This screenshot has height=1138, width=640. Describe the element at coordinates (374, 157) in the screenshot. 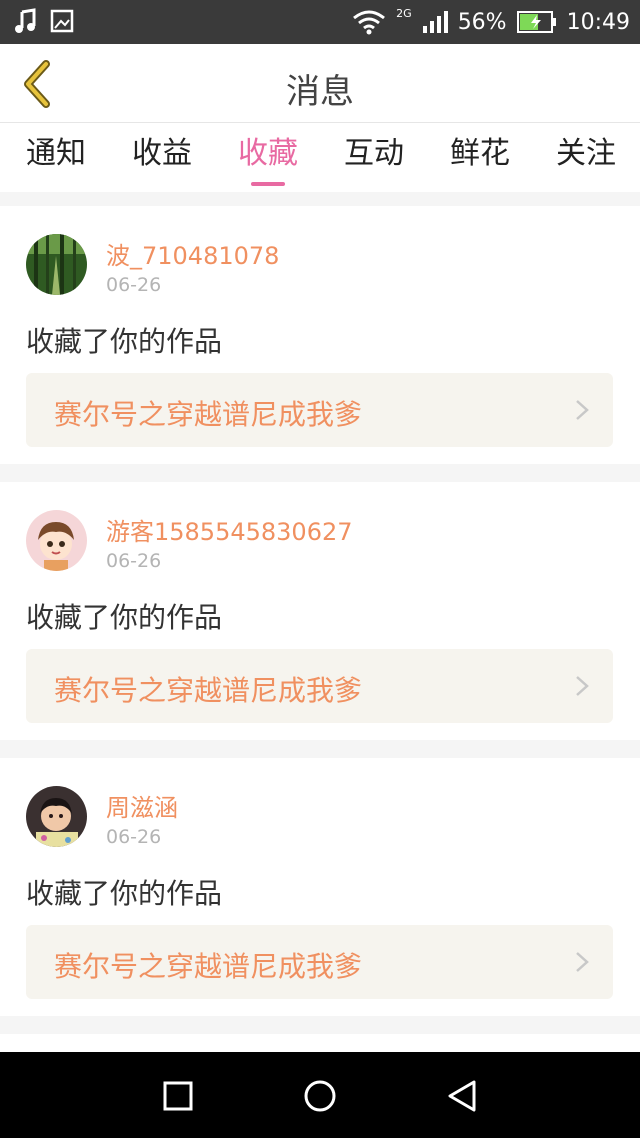

I see `tab-interactions: 互动` at that location.